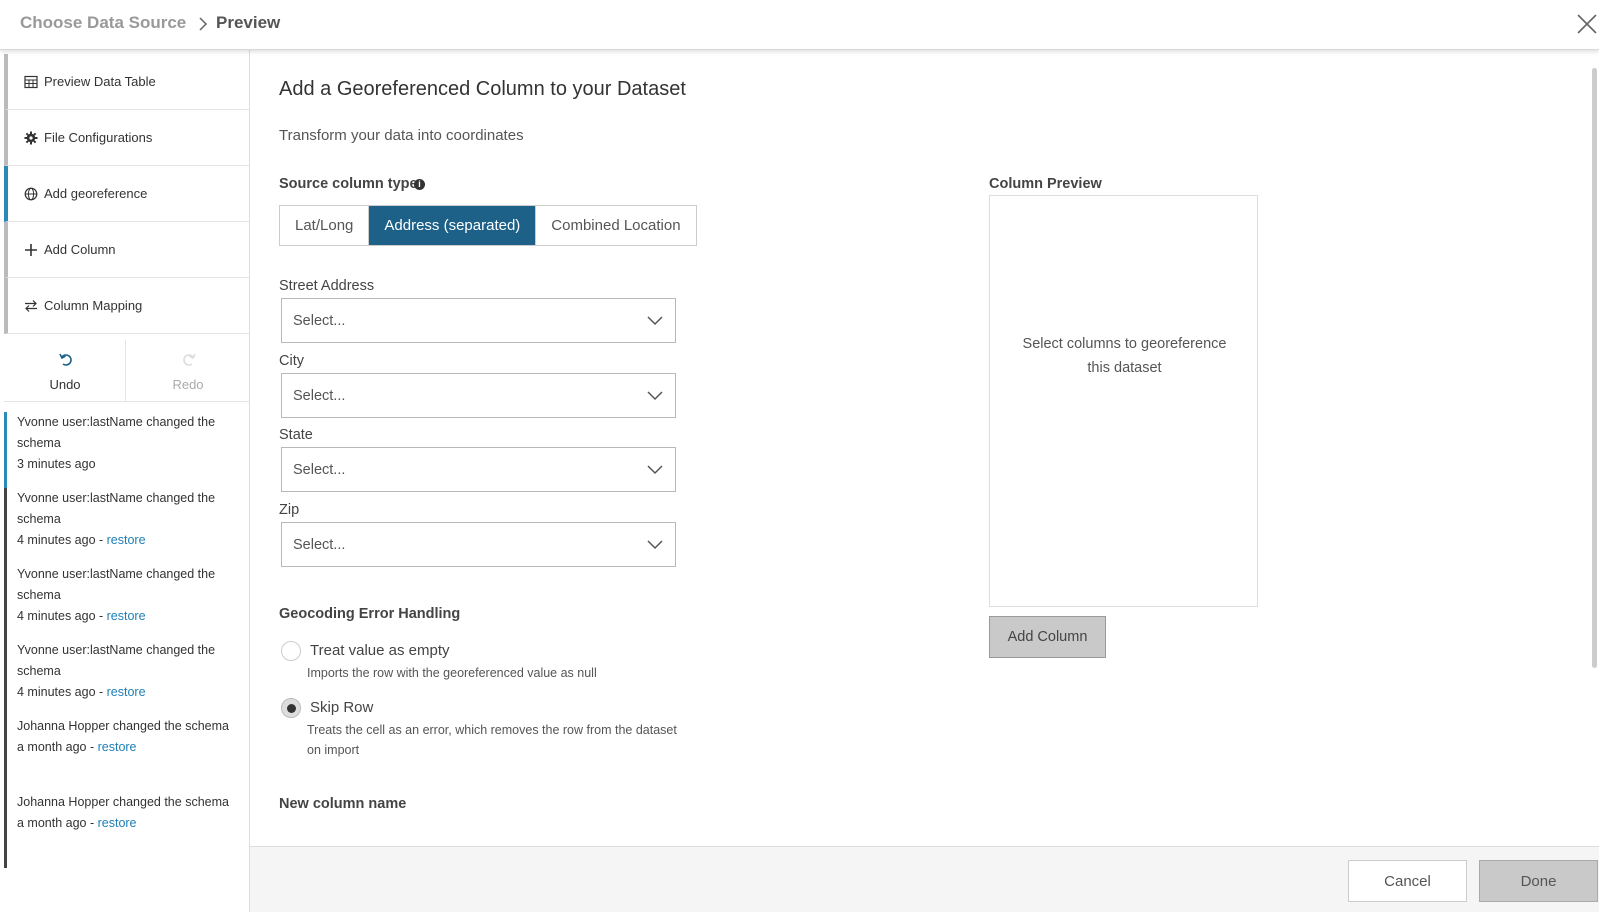 This screenshot has height=912, width=1599. What do you see at coordinates (401, 135) in the screenshot?
I see `page-subtitle: Transform your data into coordinates` at bounding box center [401, 135].